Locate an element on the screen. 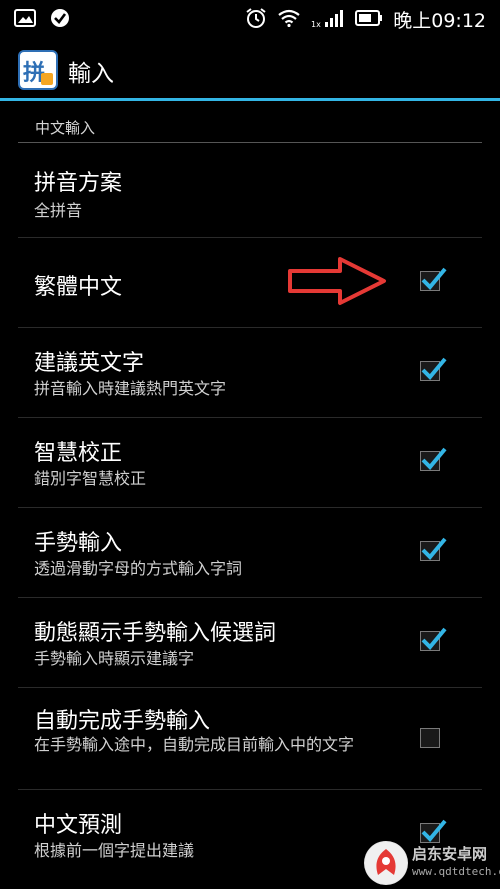  pinyin-app-icon: 拼 is located at coordinates (38, 70).